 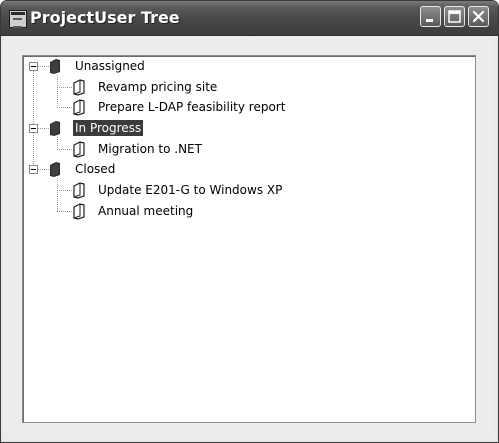 I want to click on minimize-button, so click(x=430, y=16).